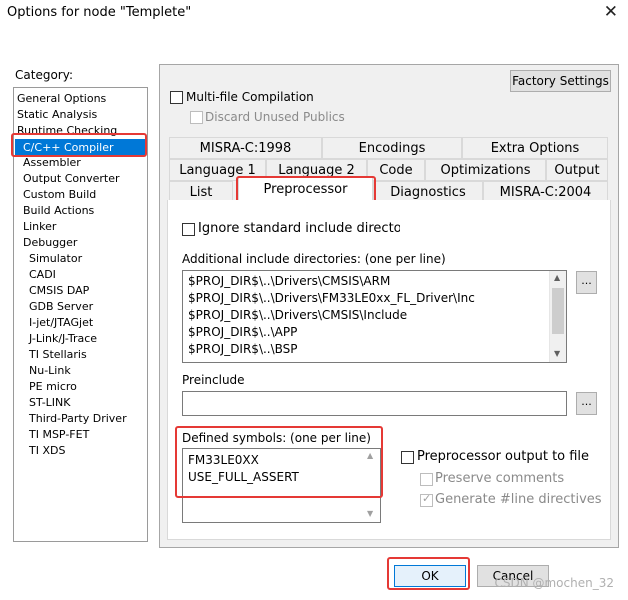  What do you see at coordinates (47, 451) in the screenshot?
I see `category-item-ti-xds: TI XDS` at bounding box center [47, 451].